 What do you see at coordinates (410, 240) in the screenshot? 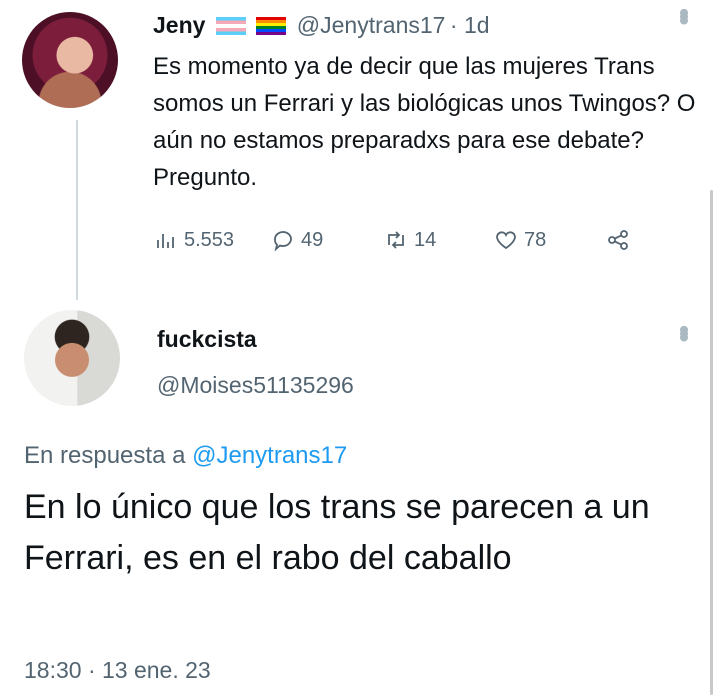
I see `retweet-metric: 14` at bounding box center [410, 240].